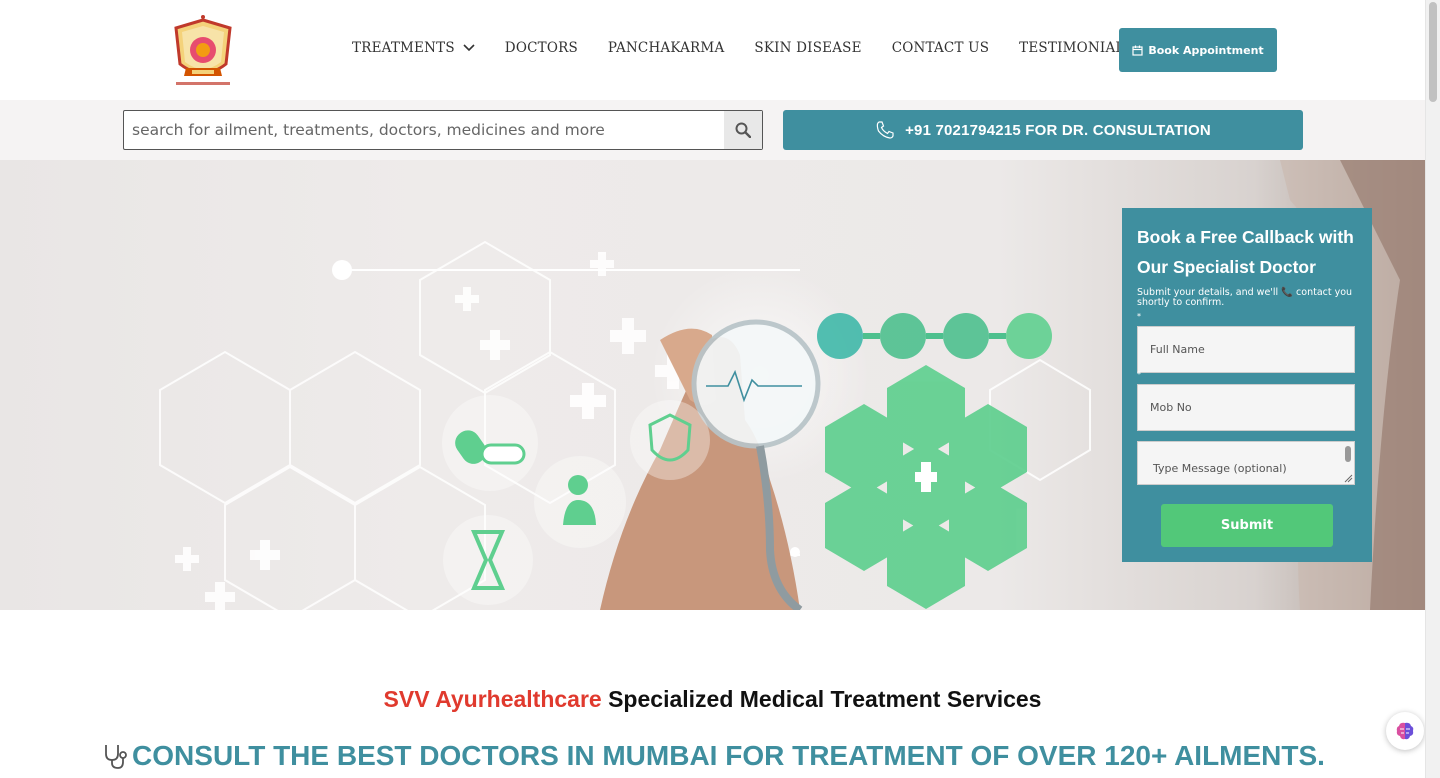  Describe the element at coordinates (666, 48) in the screenshot. I see `nav-panchakarma: PANCHAKARMA` at that location.